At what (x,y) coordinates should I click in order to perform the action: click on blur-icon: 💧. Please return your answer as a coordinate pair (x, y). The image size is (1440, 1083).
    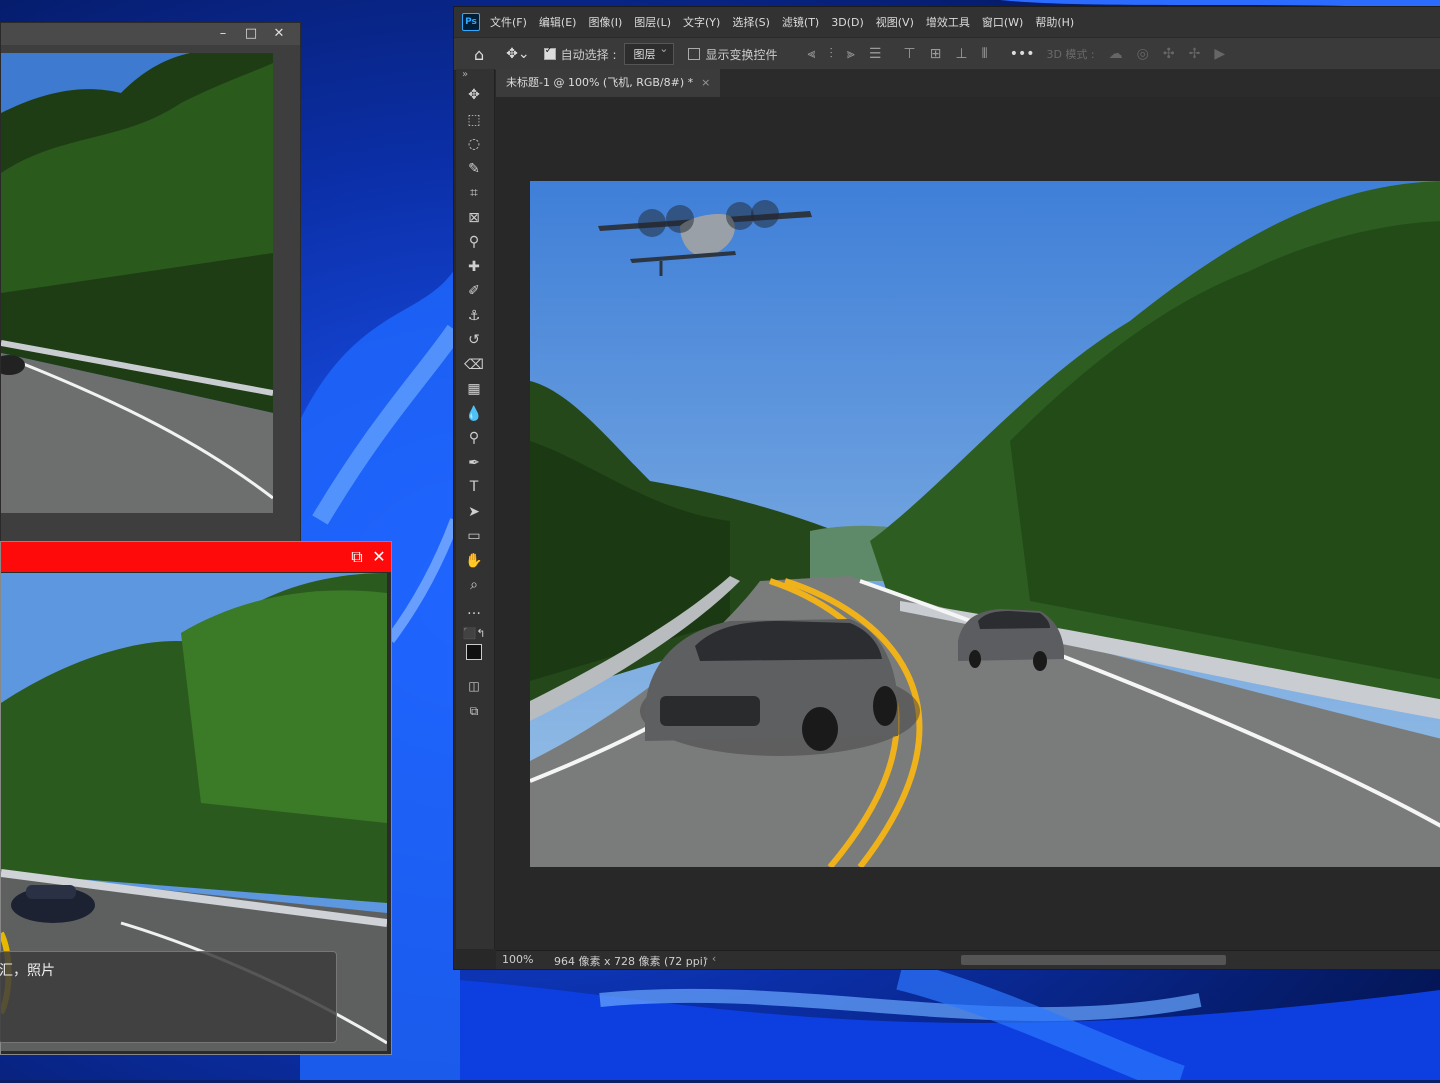
    Looking at the image, I should click on (474, 414).